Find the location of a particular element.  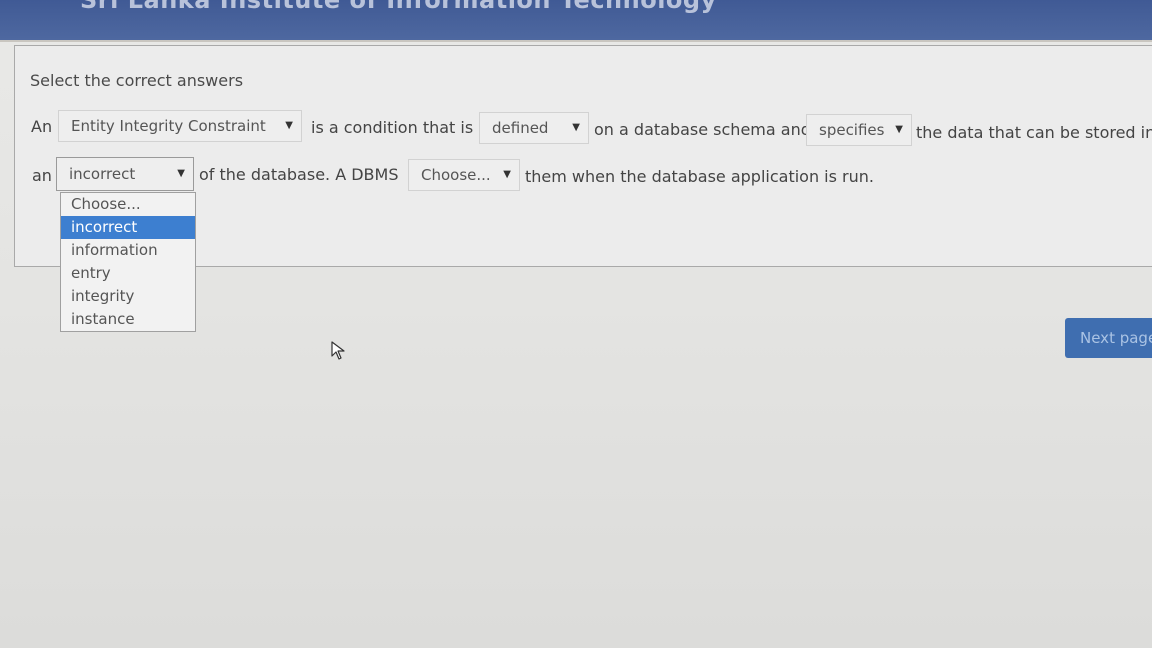

select-blank-1-value: Entity Integrity Constraint is located at coordinates (168, 126).